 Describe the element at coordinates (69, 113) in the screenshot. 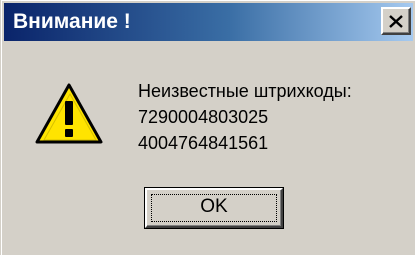

I see `warning-icon` at that location.